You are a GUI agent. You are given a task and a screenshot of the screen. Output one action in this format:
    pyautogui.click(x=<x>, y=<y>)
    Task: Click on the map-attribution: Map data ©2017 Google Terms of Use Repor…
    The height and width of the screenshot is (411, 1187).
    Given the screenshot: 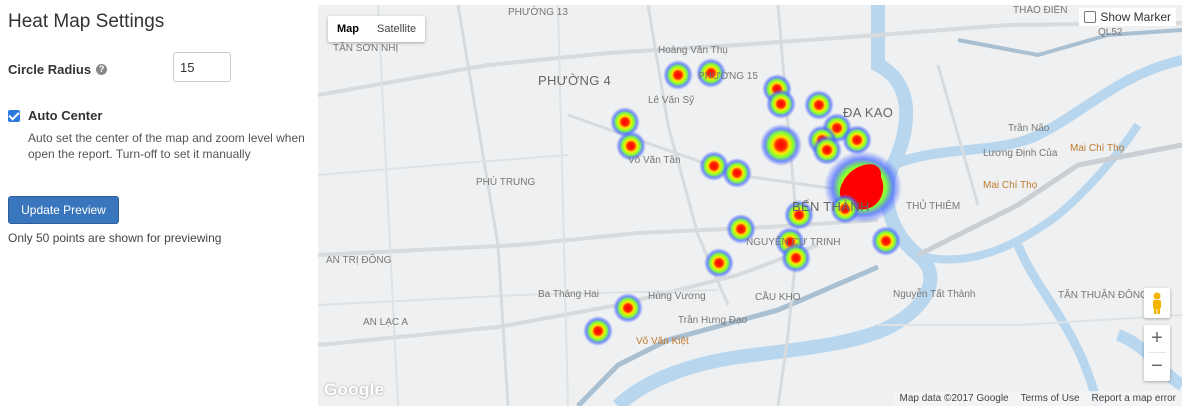 What is the action you would take?
    pyautogui.click(x=1037, y=398)
    